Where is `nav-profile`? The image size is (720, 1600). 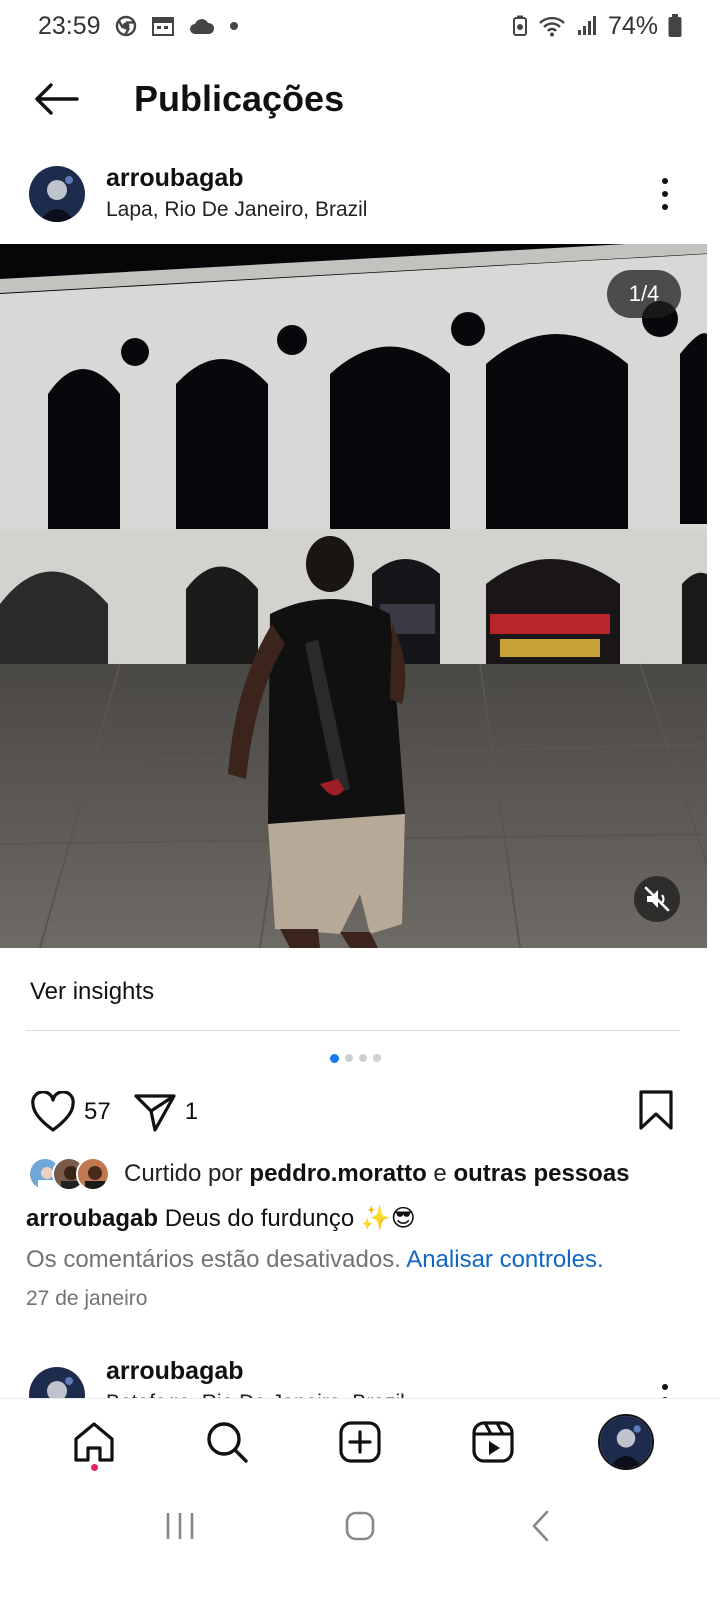 nav-profile is located at coordinates (626, 1442).